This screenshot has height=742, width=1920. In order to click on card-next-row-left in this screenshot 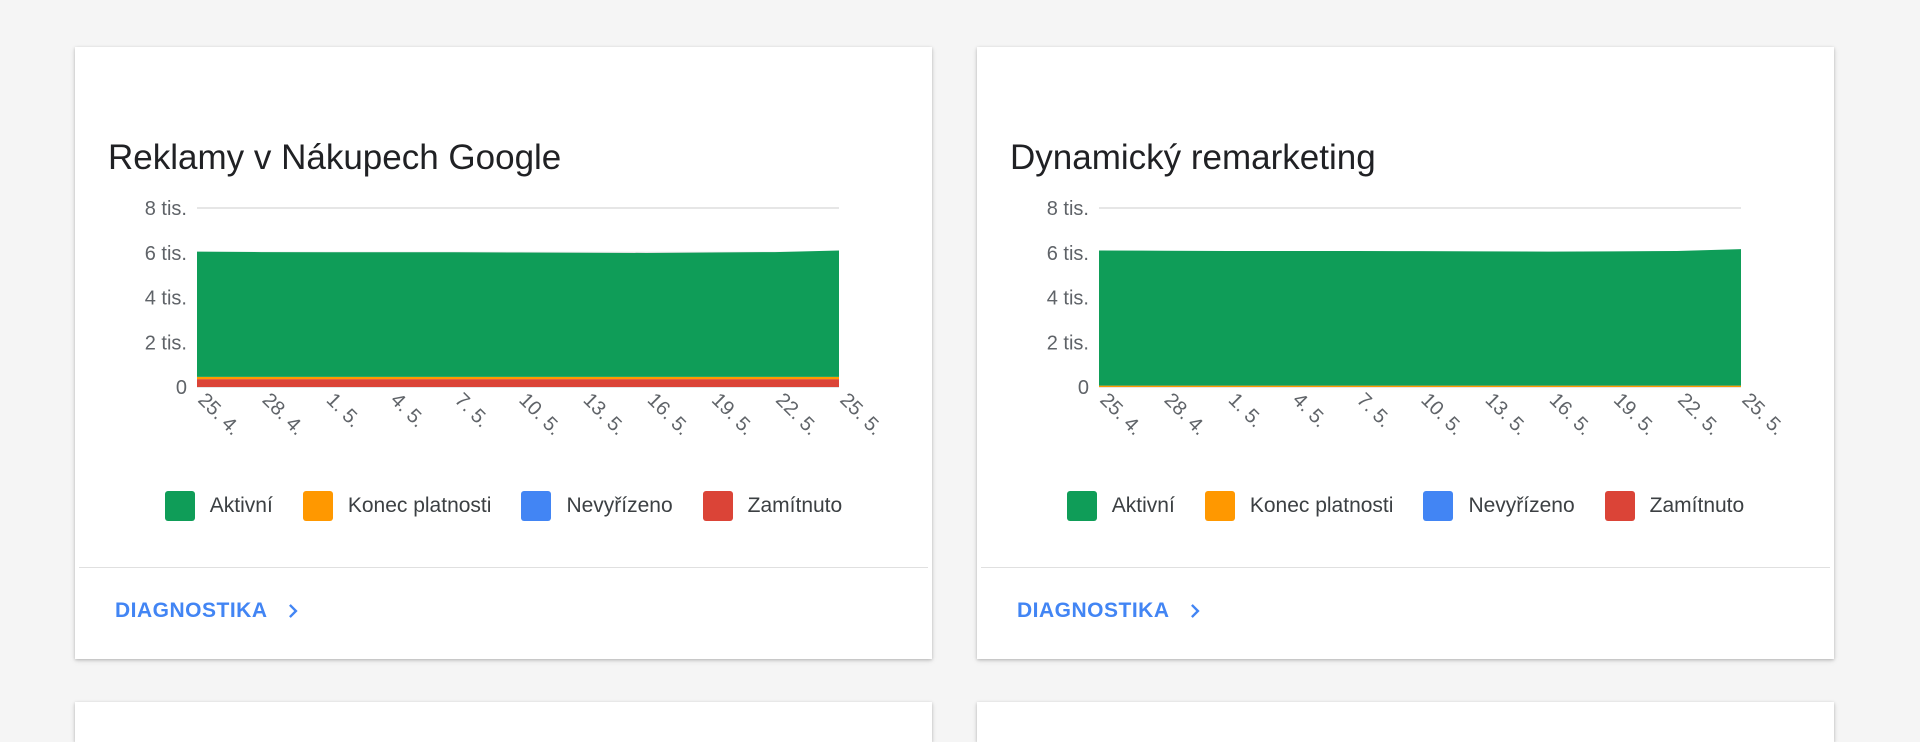, I will do `click(503, 722)`.